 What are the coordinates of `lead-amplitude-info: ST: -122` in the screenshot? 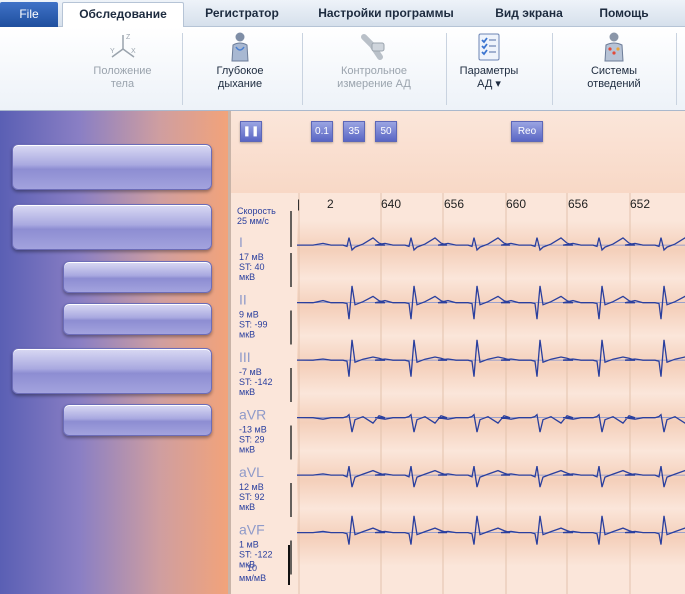 It's located at (256, 555).